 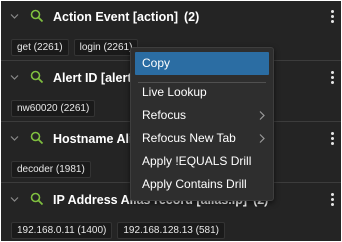 I want to click on meta-value-chip: decoder (1981), so click(x=51, y=169).